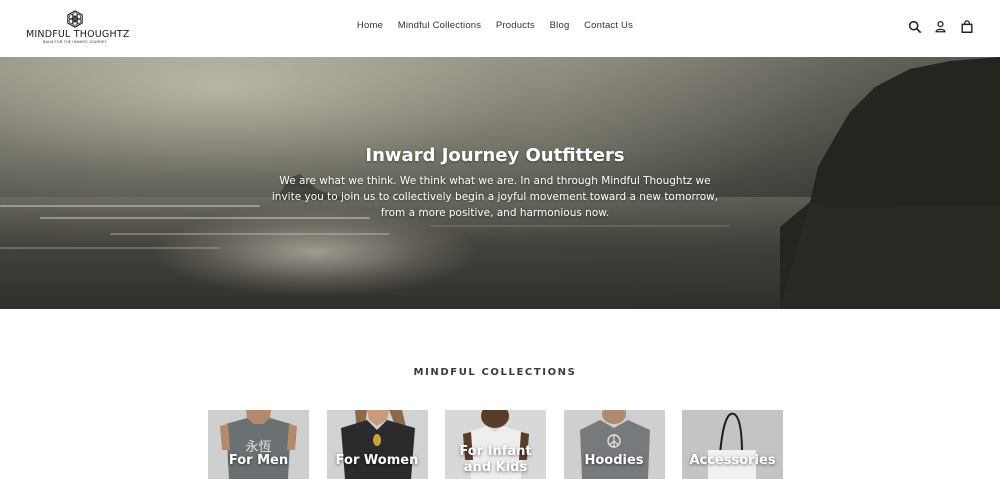 This screenshot has height=479, width=1000. I want to click on collection-label-hoodies: Hoodies, so click(614, 460).